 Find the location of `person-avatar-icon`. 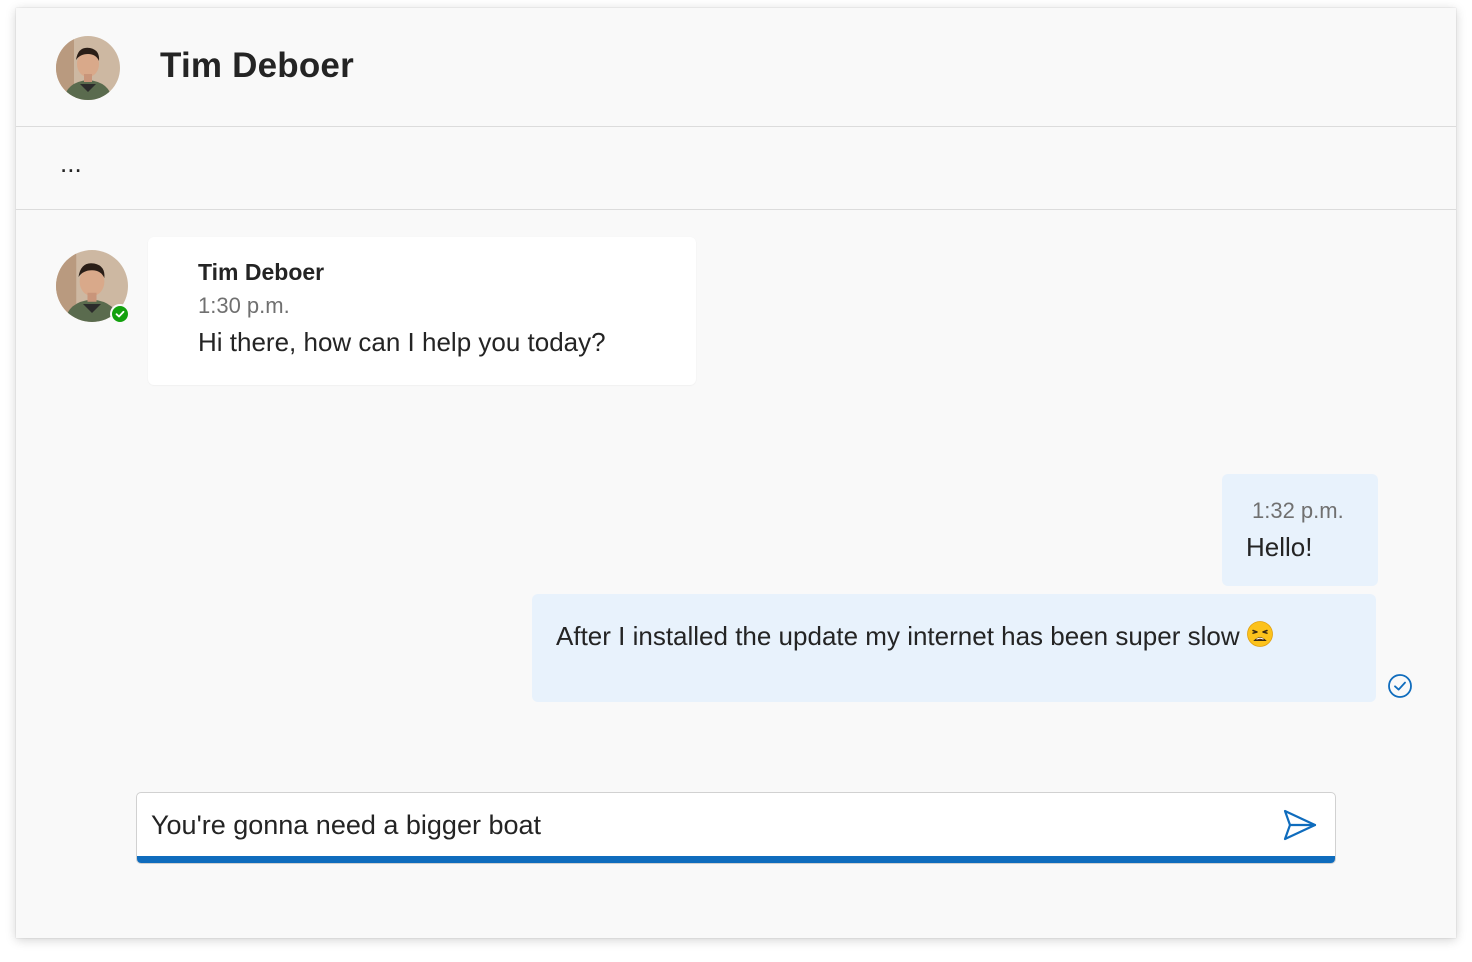

person-avatar-icon is located at coordinates (88, 68).